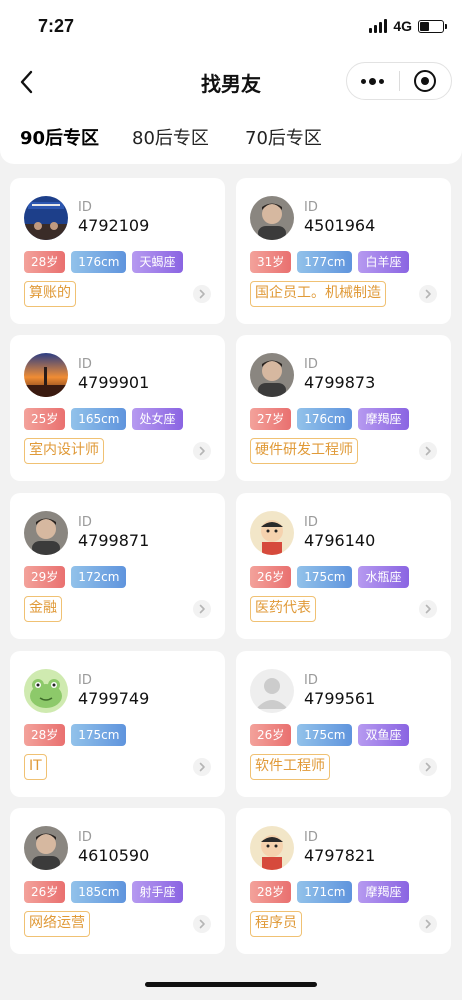 This screenshot has height=1000, width=462. I want to click on tab-90s: 90后专区, so click(59, 137).